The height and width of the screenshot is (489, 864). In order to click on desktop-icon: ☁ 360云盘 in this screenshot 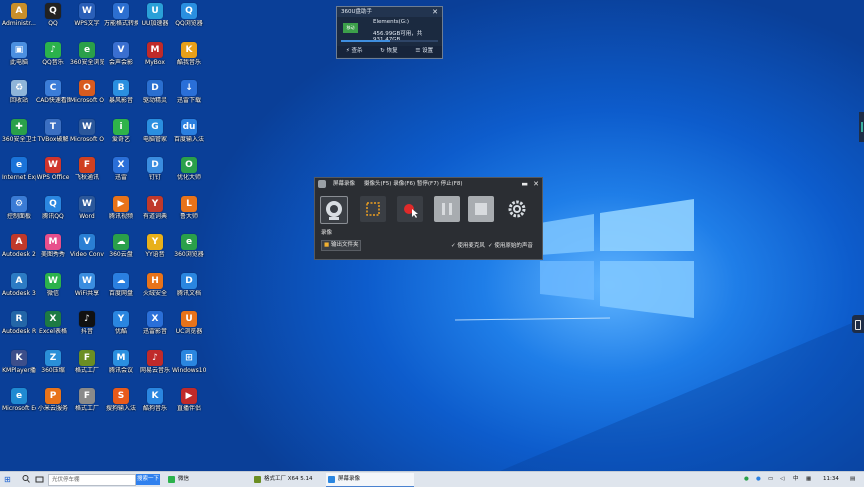, I will do `click(121, 246)`.